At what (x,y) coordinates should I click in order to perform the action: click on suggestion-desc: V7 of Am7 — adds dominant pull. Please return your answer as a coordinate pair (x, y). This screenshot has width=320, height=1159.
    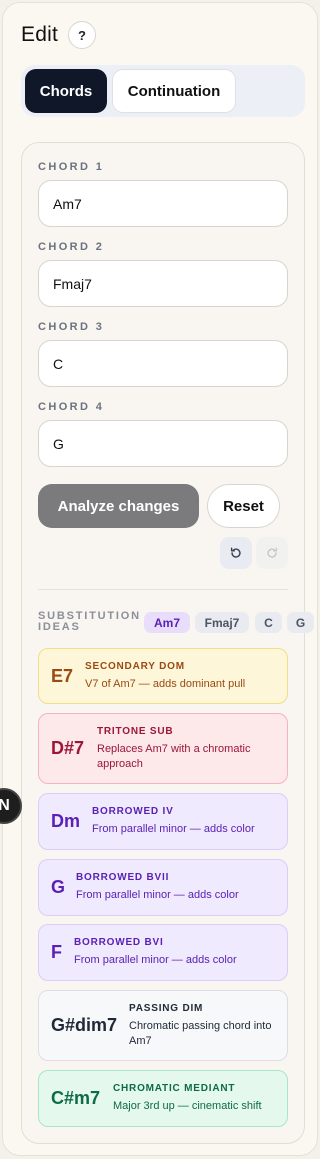
    Looking at the image, I should click on (165, 683).